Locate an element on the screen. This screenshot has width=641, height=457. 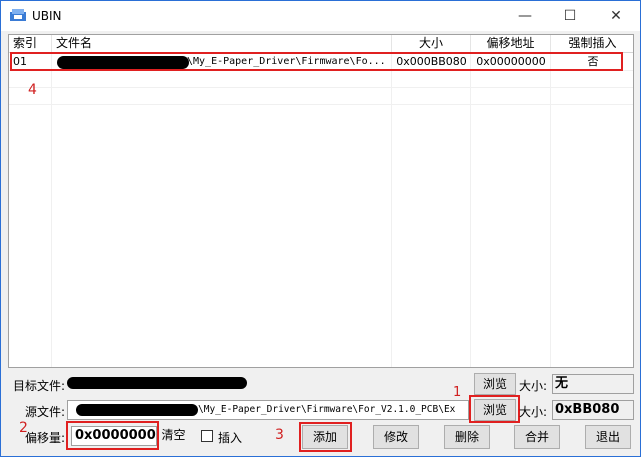
exit-button: 退出 is located at coordinates (608, 437).